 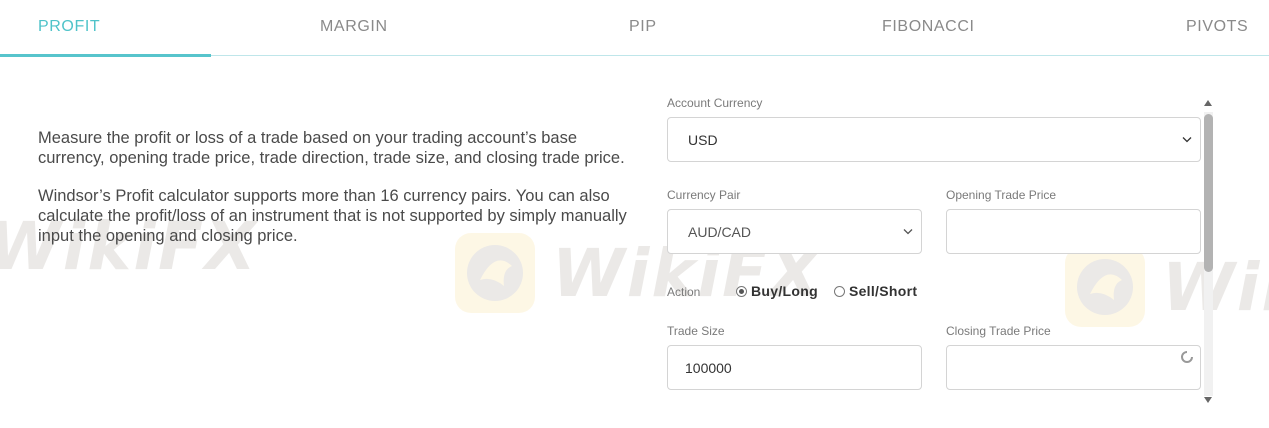 I want to click on sell-short-option: Sell/Short, so click(x=875, y=291).